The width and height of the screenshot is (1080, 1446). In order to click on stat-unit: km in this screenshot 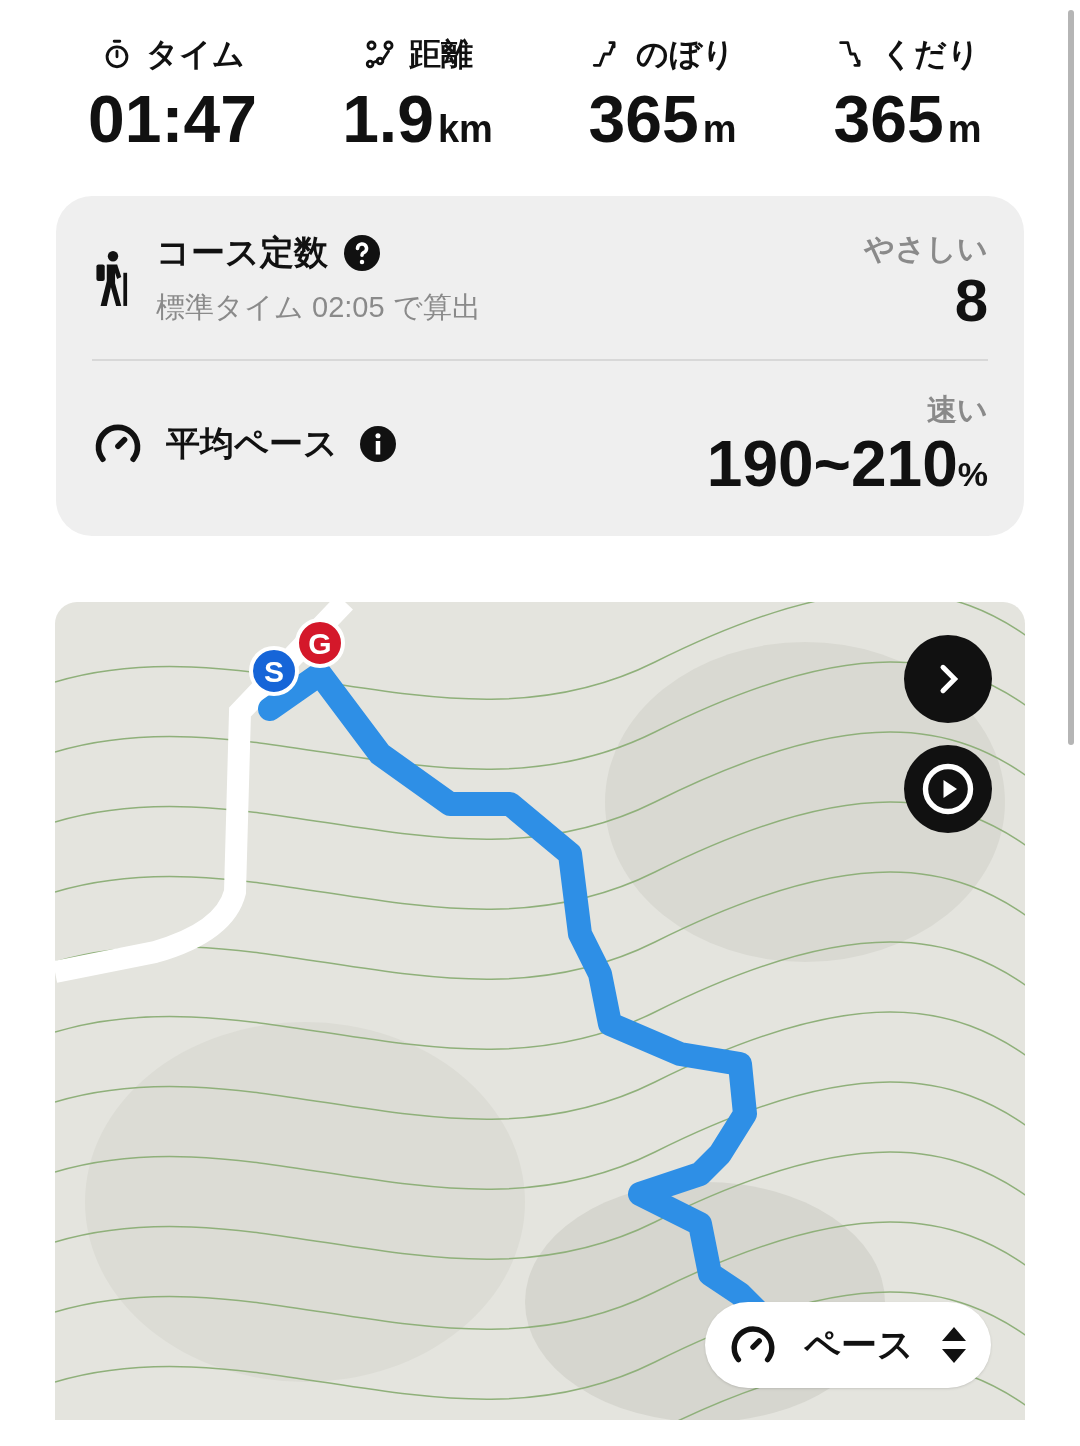, I will do `click(465, 129)`.